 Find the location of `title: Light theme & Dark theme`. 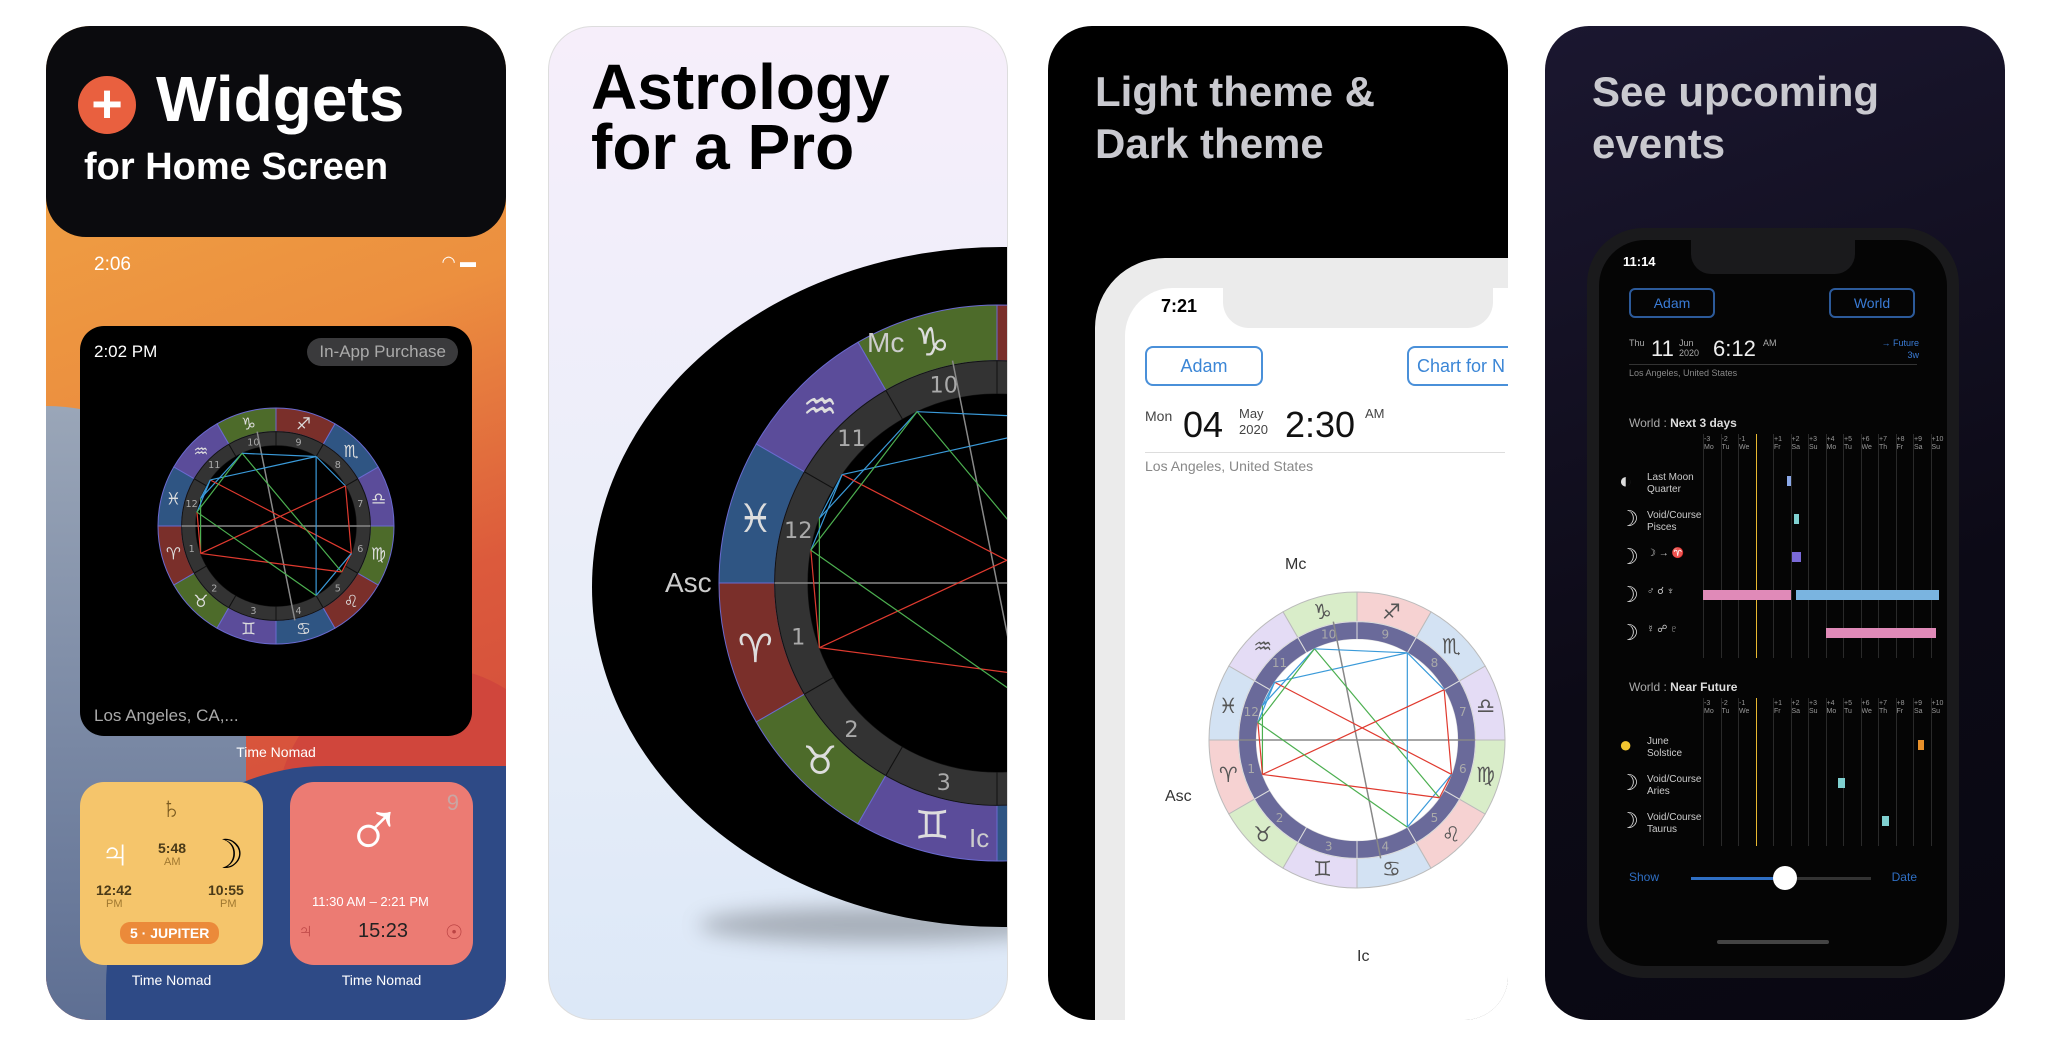

title: Light theme & Dark theme is located at coordinates (1235, 118).